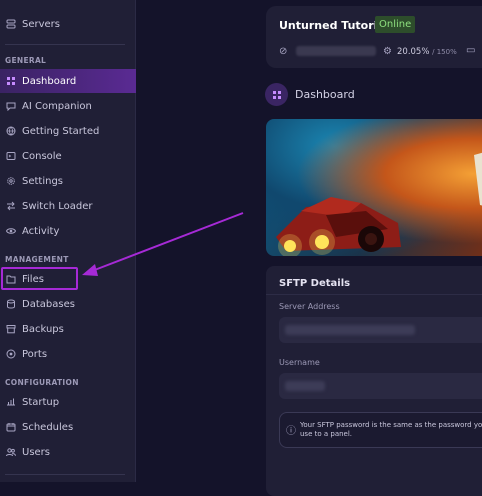 The width and height of the screenshot is (482, 496). What do you see at coordinates (37, 259) in the screenshot?
I see `section-heading-management: MANAGEMENT` at bounding box center [37, 259].